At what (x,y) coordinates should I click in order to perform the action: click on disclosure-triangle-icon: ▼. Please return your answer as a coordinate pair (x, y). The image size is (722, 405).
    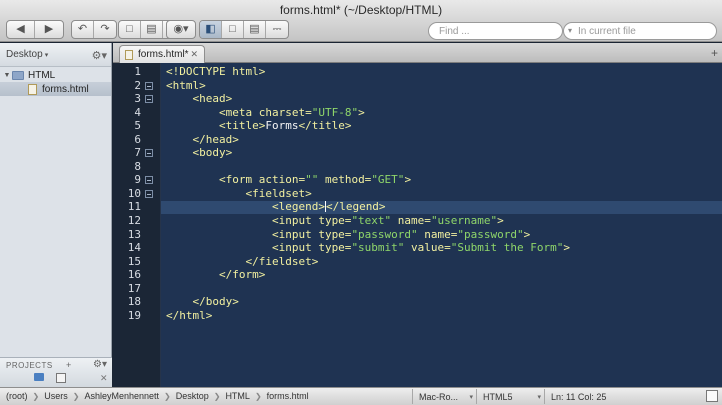
    Looking at the image, I should click on (7, 75).